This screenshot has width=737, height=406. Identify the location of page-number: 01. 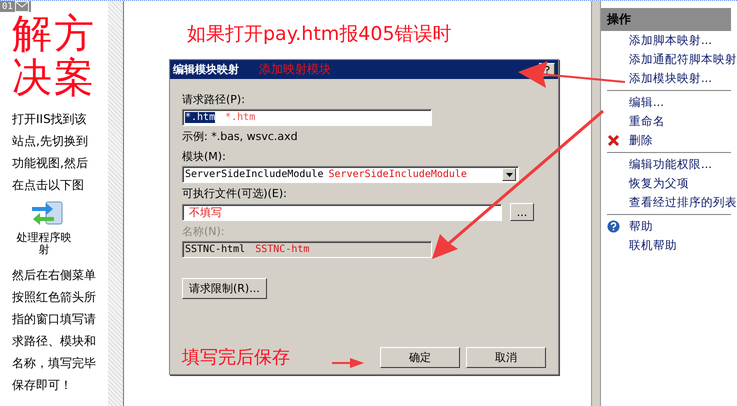
(7, 7).